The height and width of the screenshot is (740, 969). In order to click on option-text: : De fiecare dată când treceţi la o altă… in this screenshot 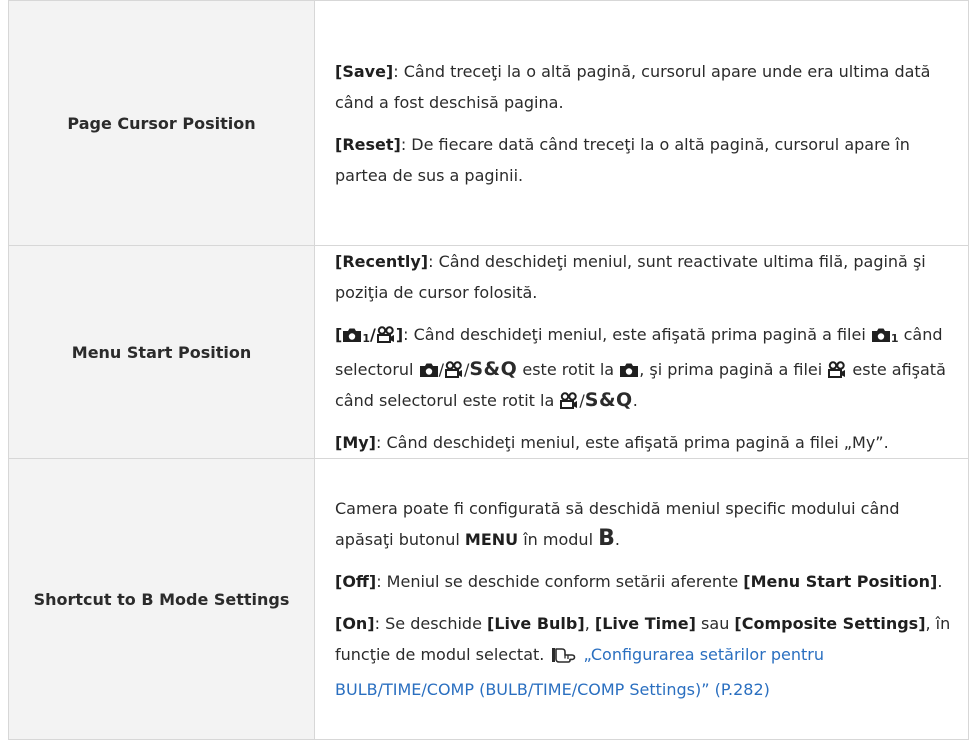, I will do `click(622, 159)`.